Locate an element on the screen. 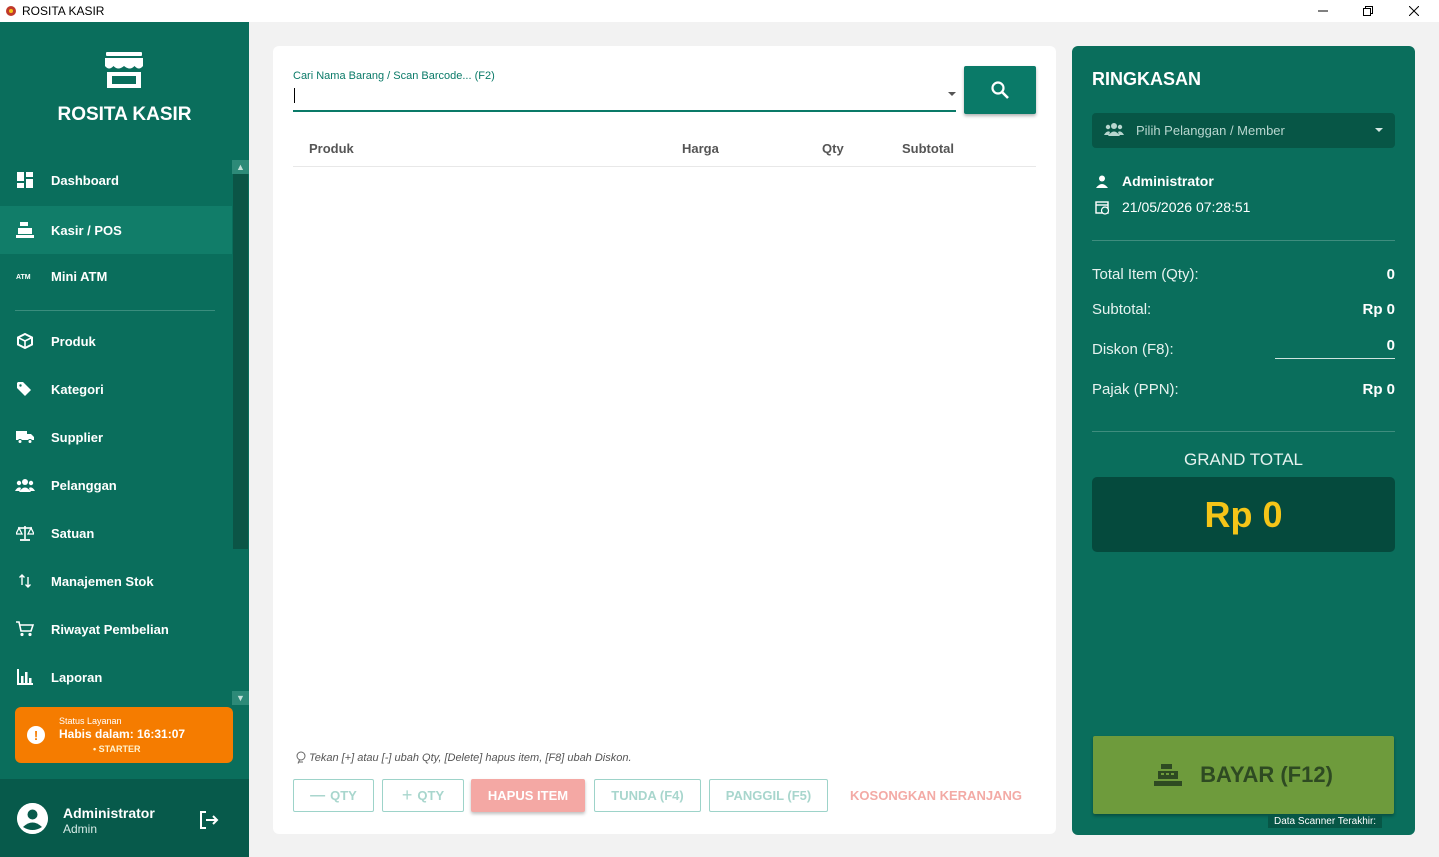 The height and width of the screenshot is (857, 1439). arrow-down-icon: ▼ is located at coordinates (240, 698).